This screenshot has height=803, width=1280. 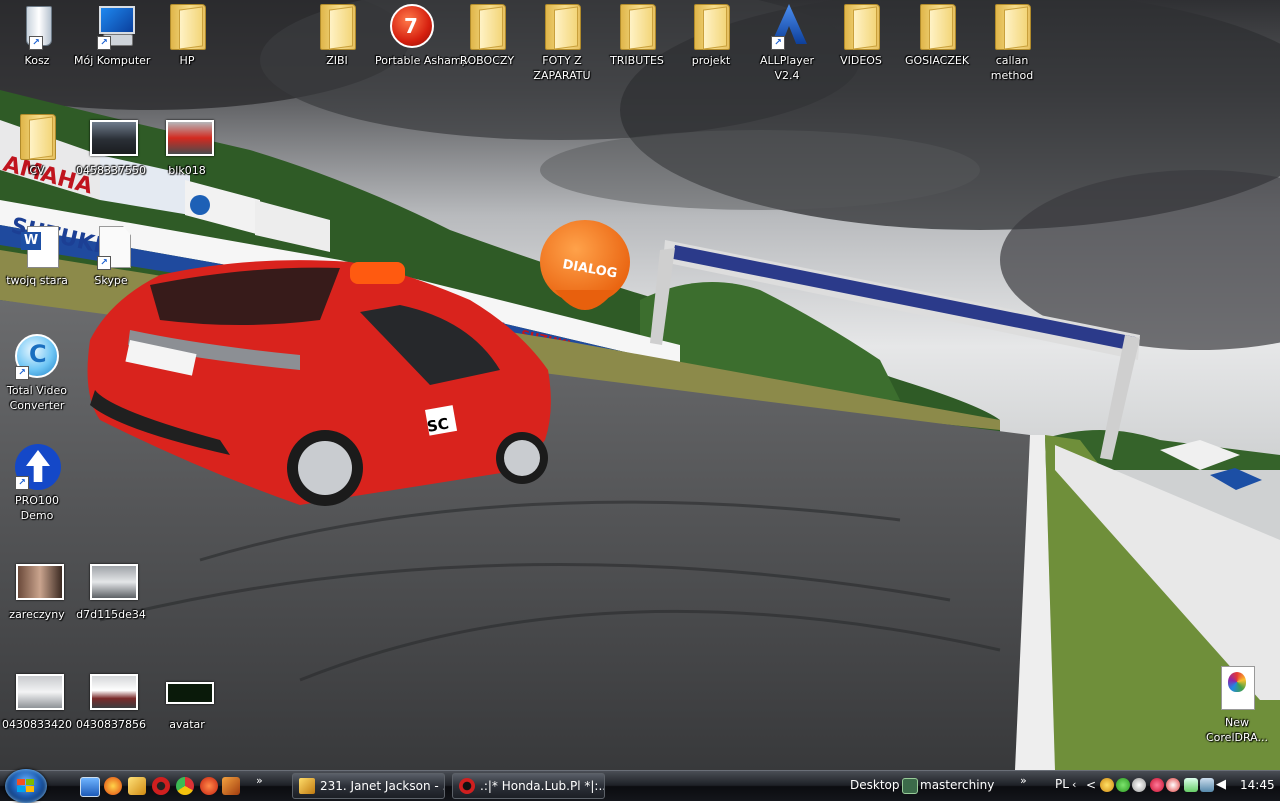 I want to click on desktop-icon-label: 0458337550, so click(x=111, y=170).